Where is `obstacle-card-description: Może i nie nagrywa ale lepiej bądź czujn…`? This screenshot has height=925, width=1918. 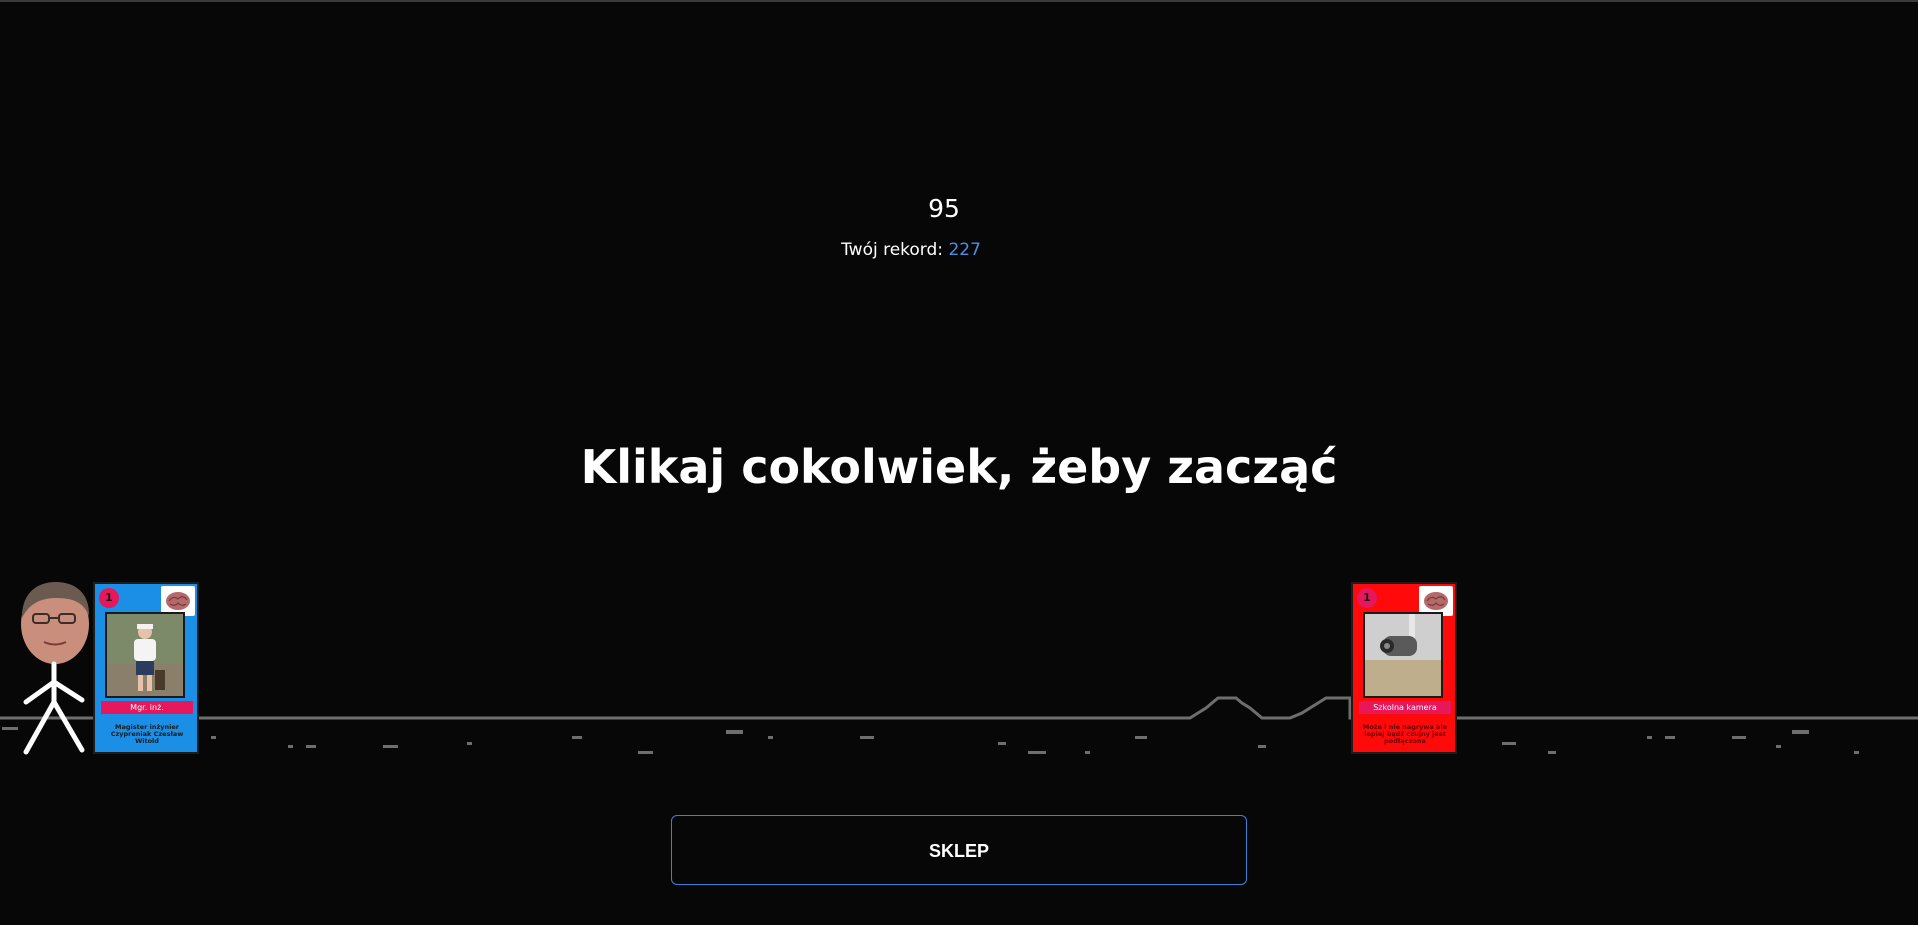
obstacle-card-description: Może i nie nagrywa ale lepiej bądź czujn… is located at coordinates (1405, 734).